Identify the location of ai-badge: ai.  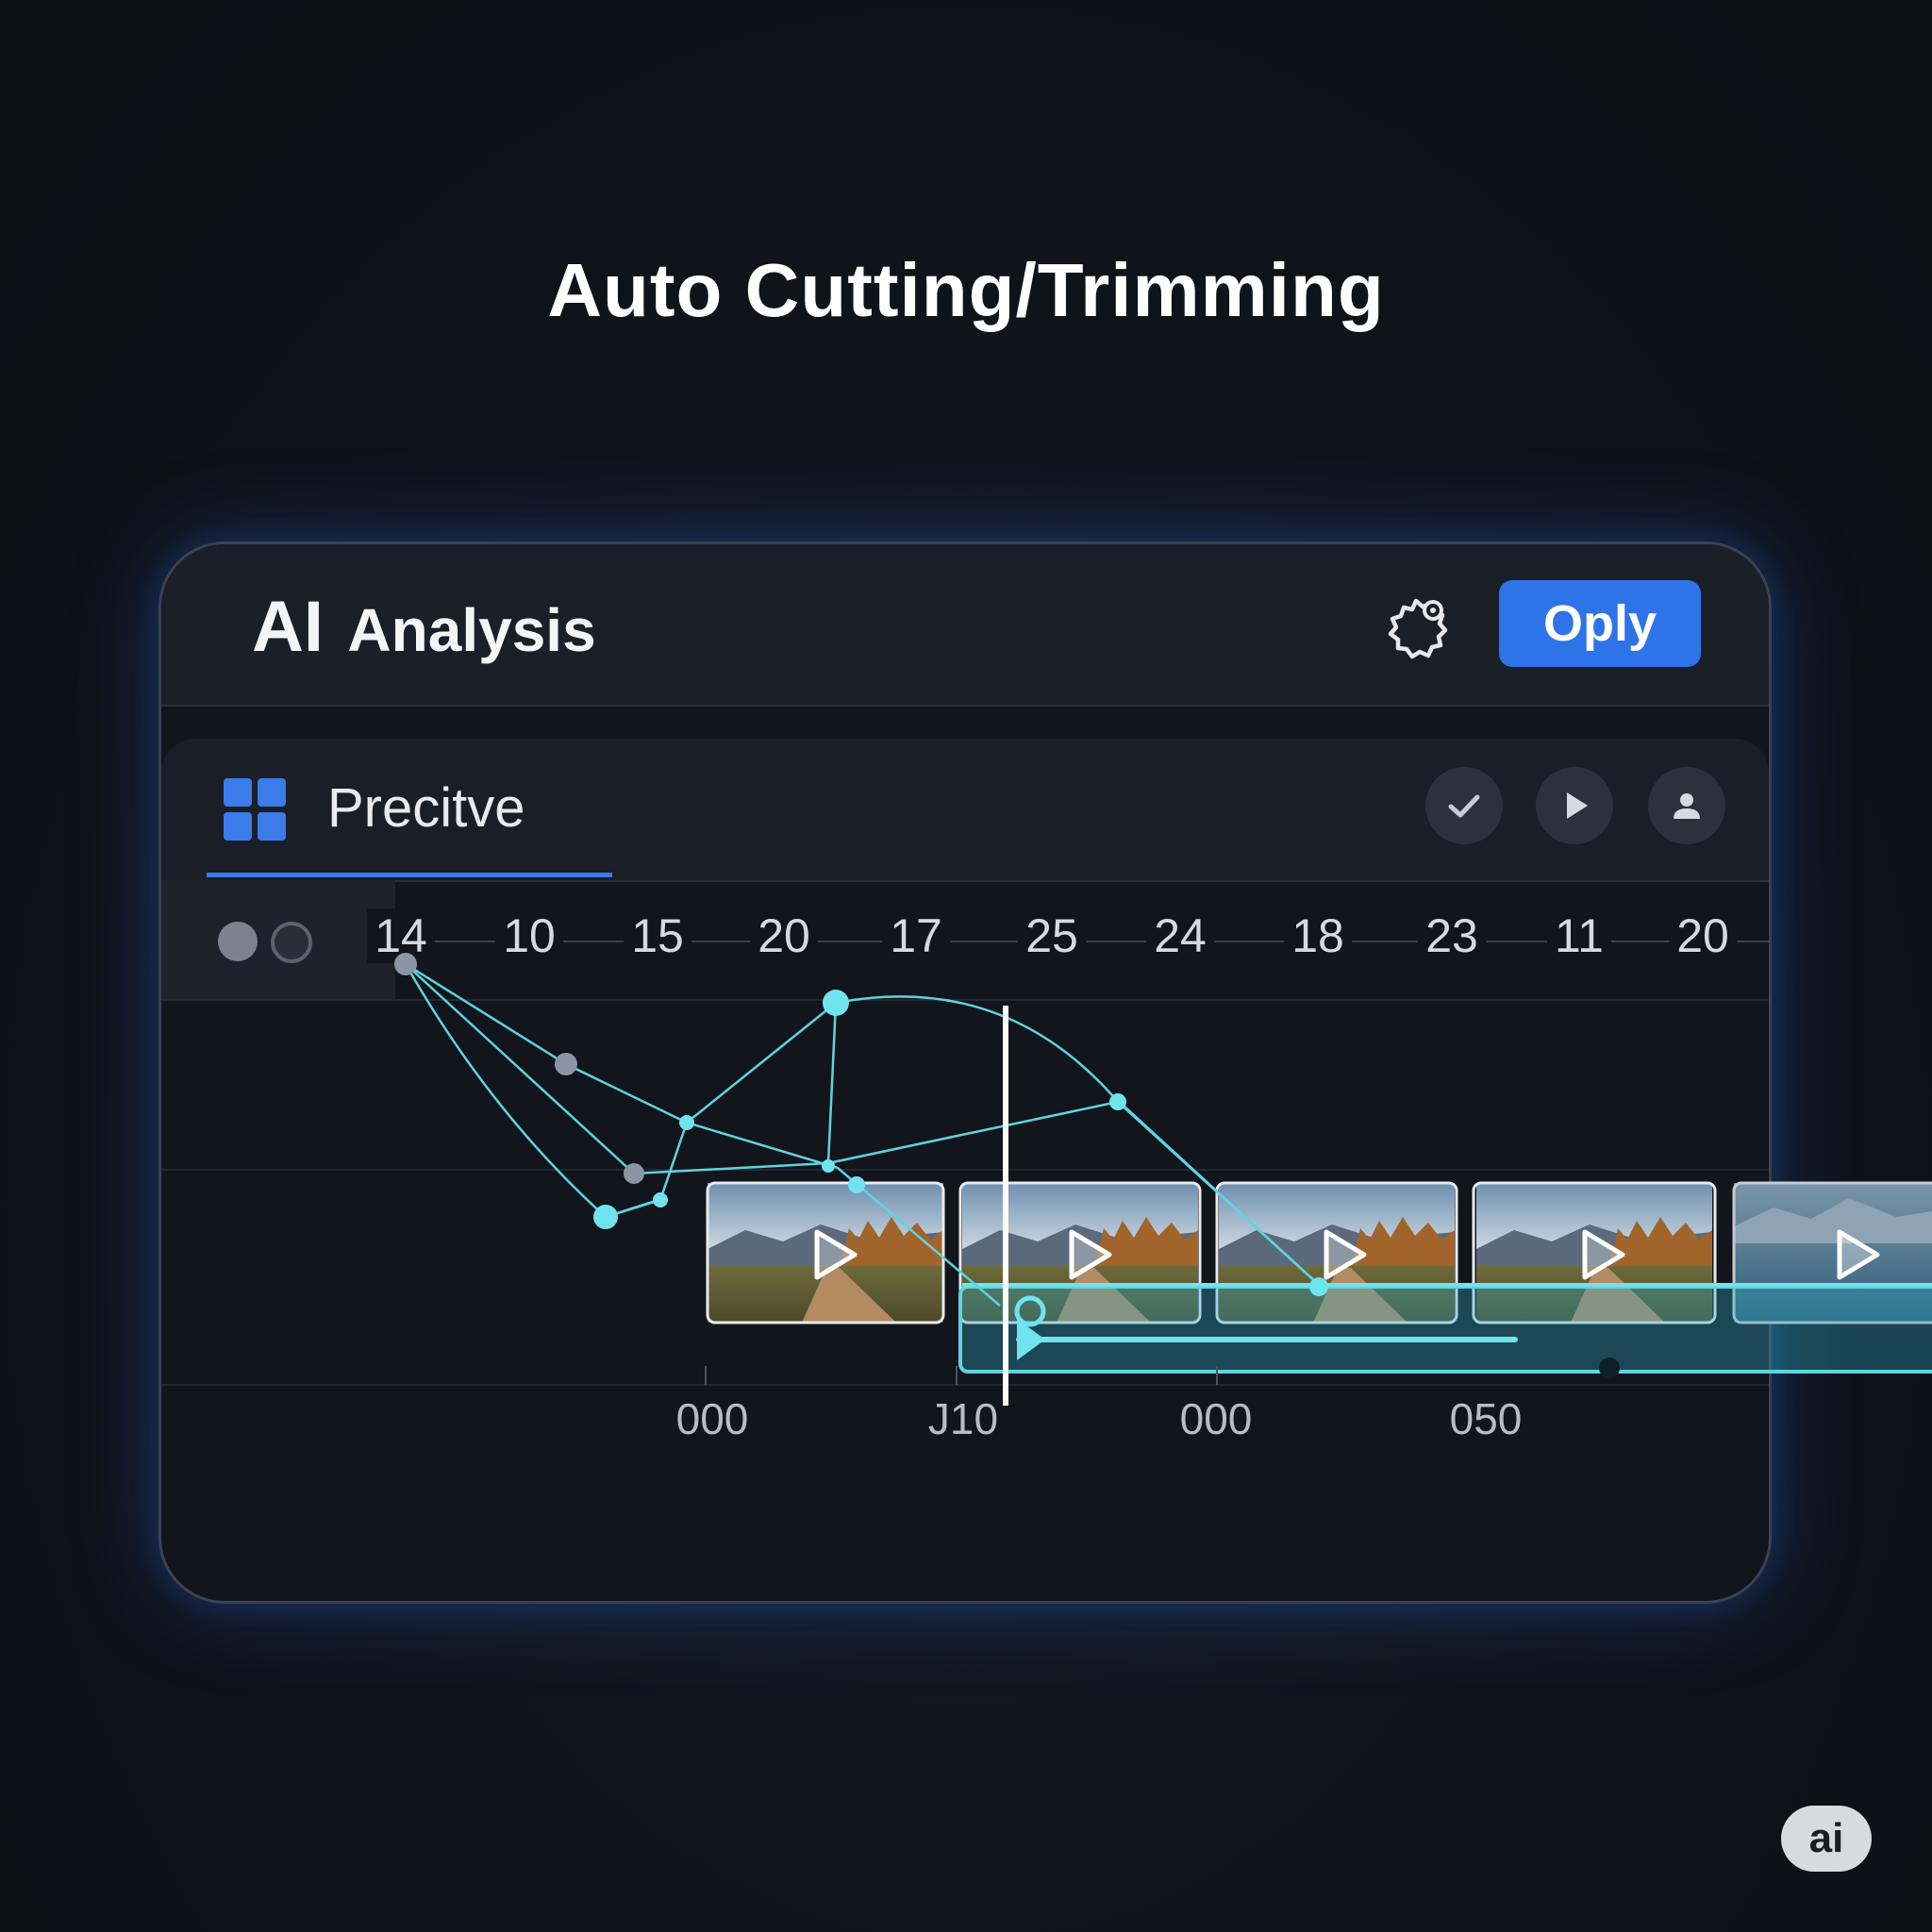
(1826, 1839).